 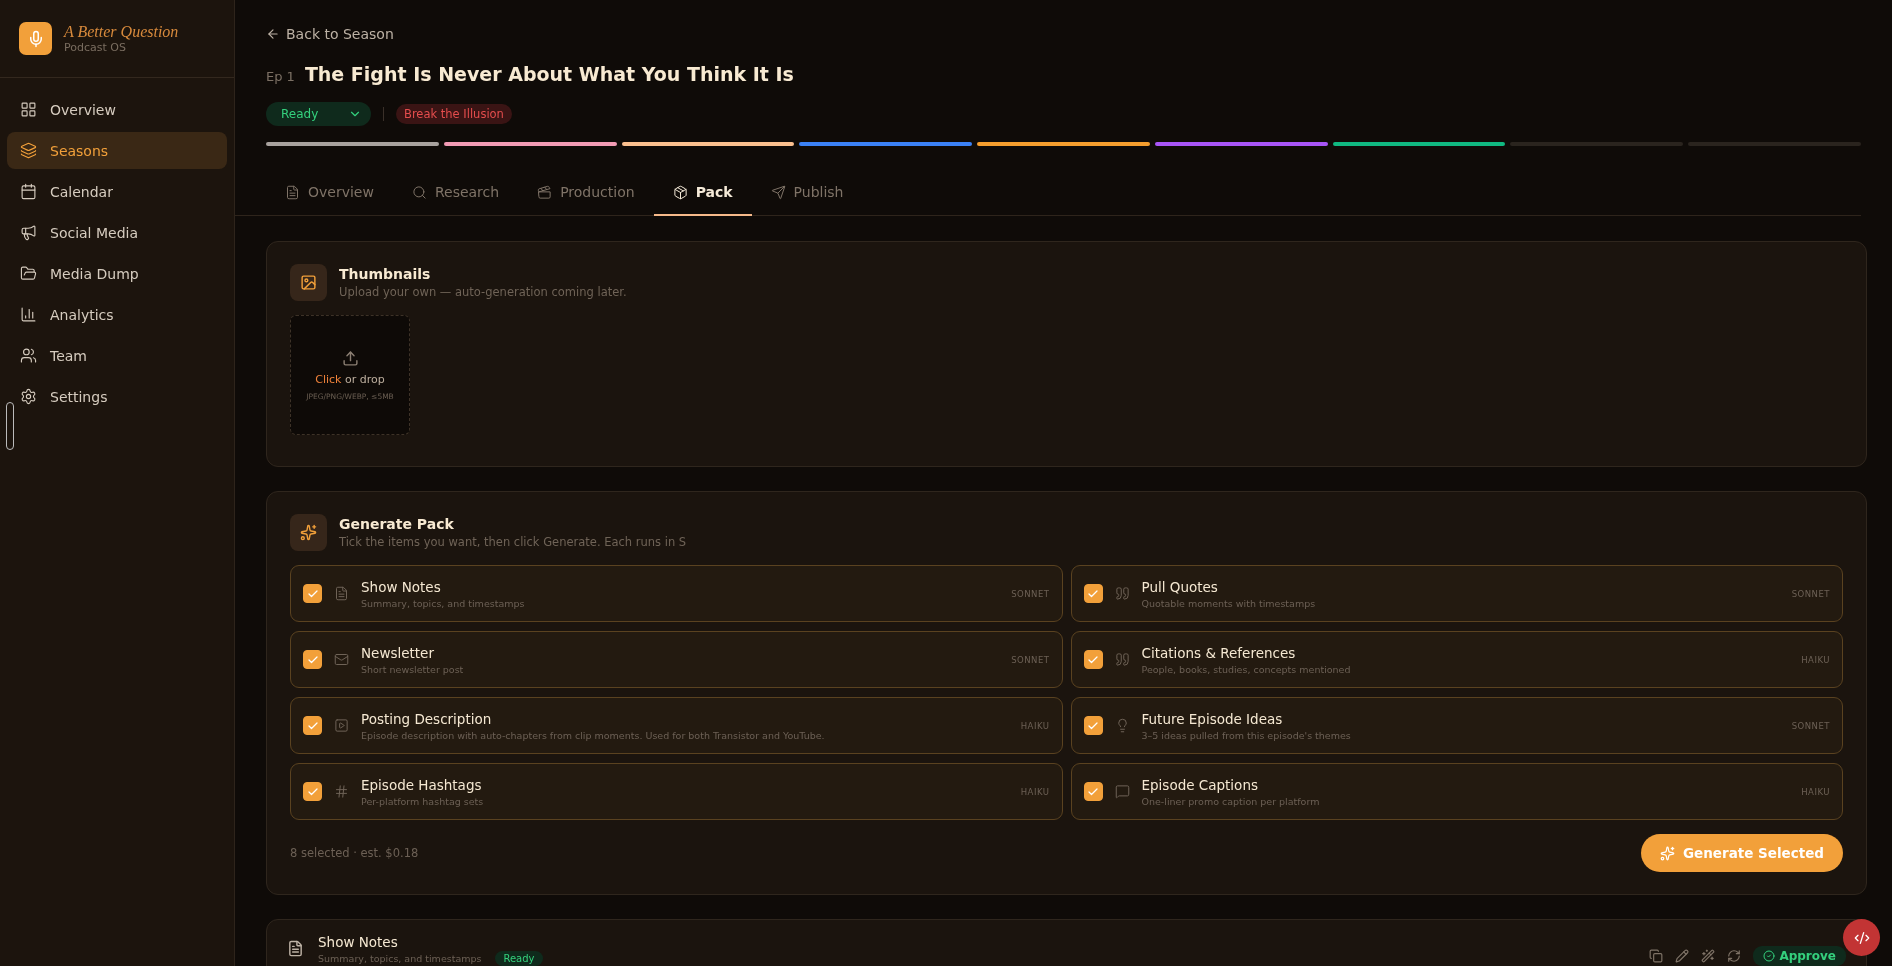 I want to click on play-icon, so click(x=341, y=725).